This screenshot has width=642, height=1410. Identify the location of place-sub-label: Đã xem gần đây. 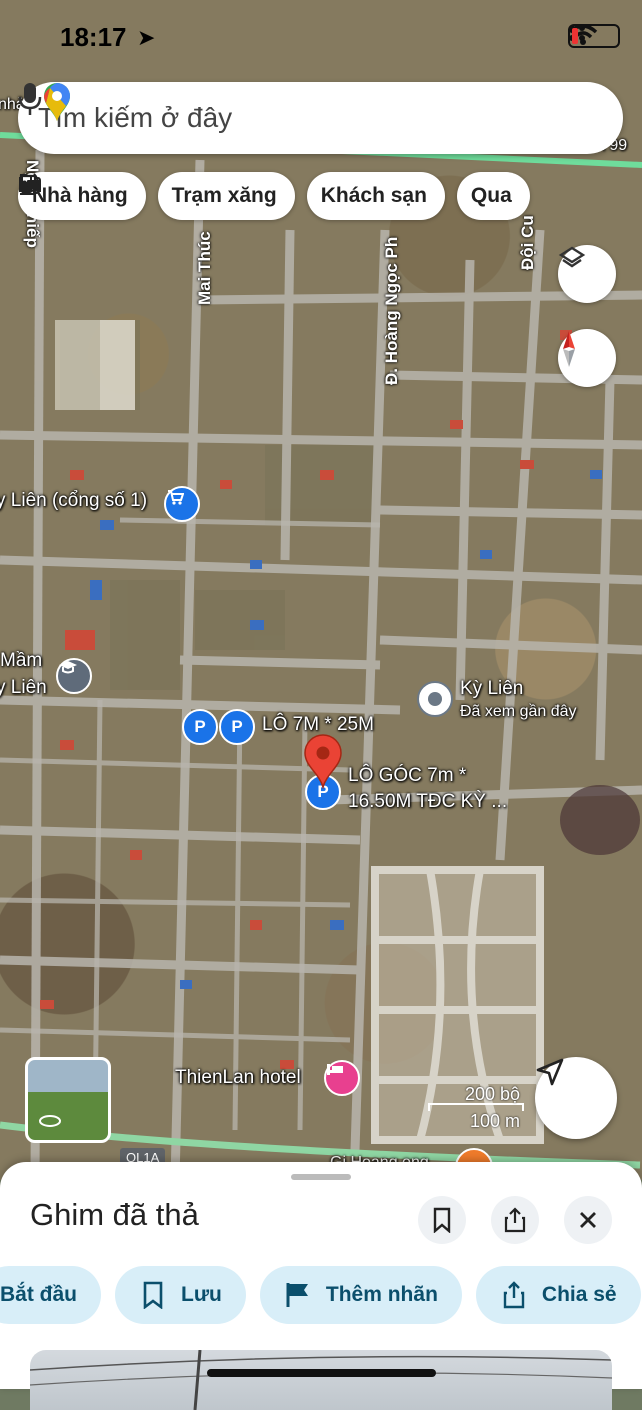
(518, 711).